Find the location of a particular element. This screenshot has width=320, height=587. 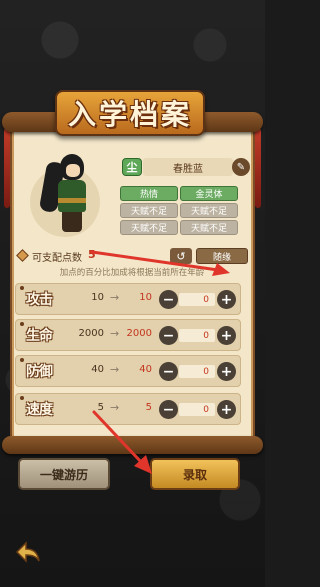

soul-root-tag: 尘 is located at coordinates (132, 167).